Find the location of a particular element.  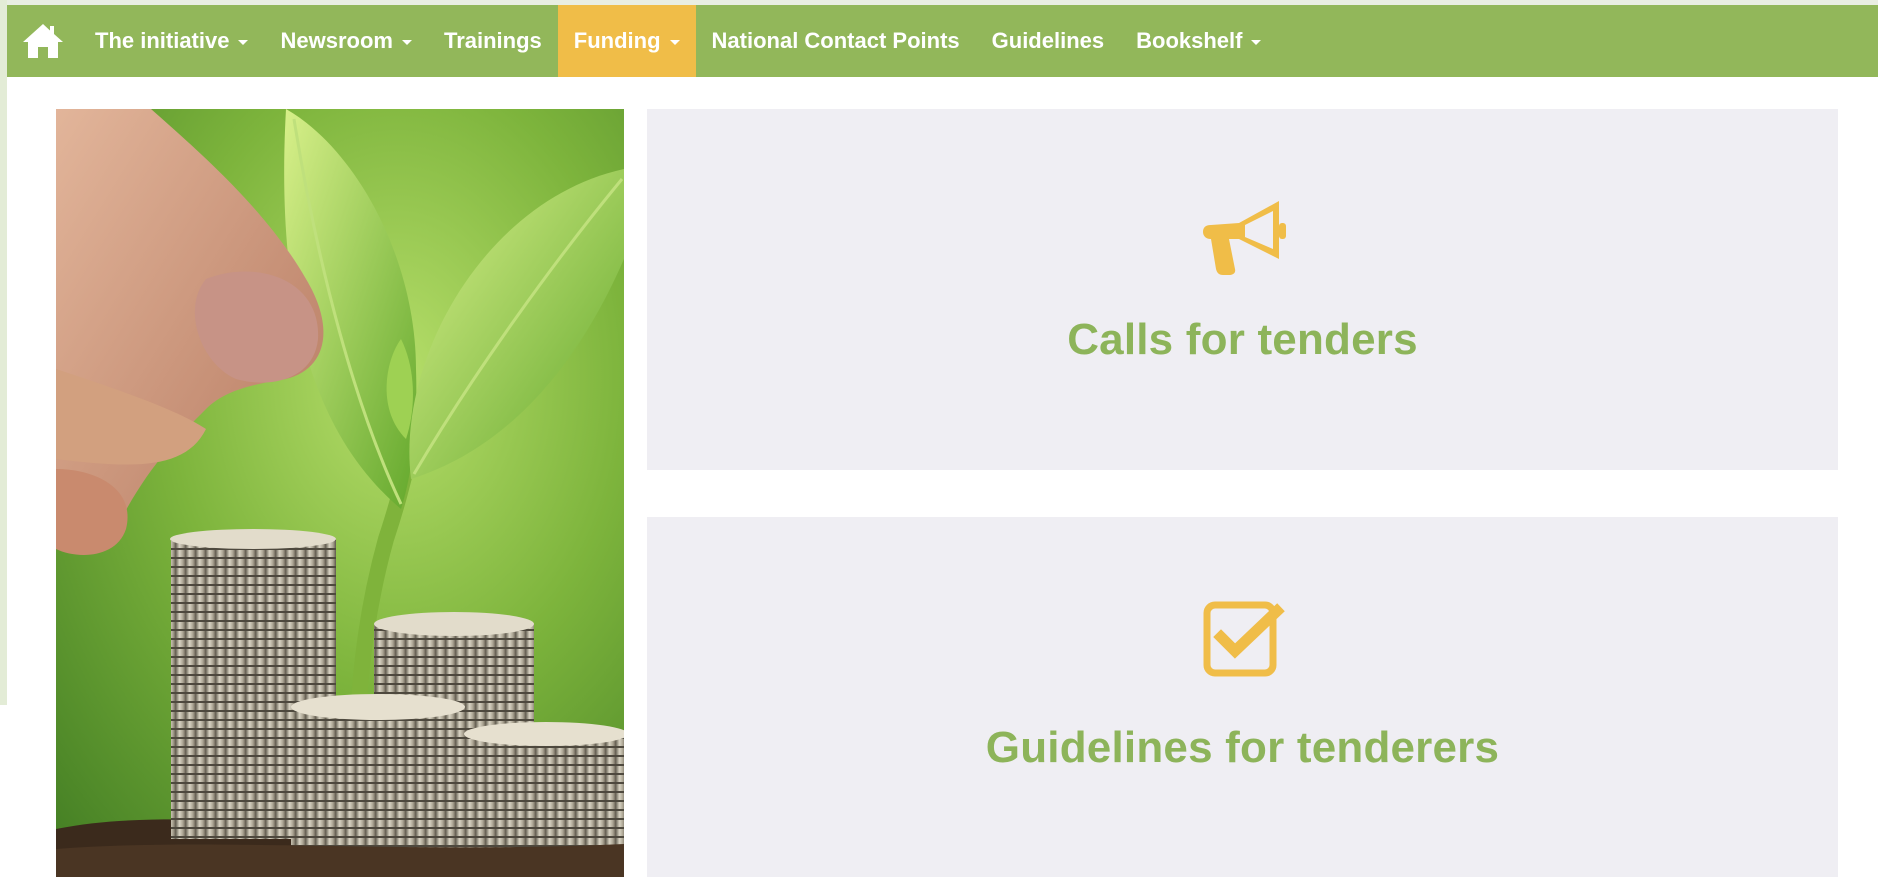

nav-label: Funding is located at coordinates (617, 40).